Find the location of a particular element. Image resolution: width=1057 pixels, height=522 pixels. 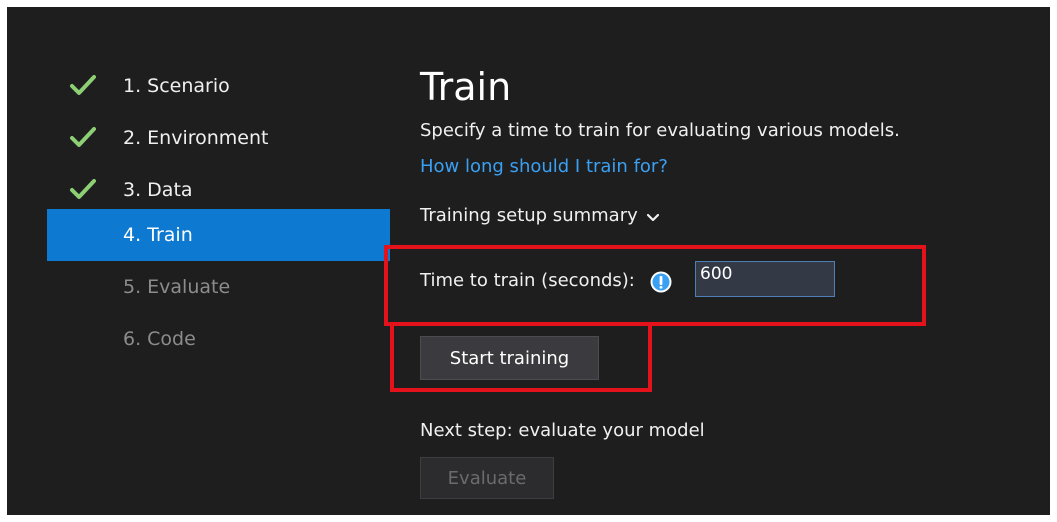

page-title: Train is located at coordinates (466, 87).